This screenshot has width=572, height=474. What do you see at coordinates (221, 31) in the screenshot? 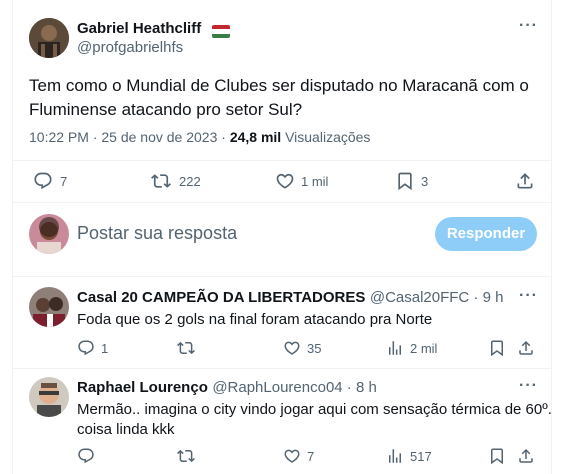
I see `hungary-flag-icon` at bounding box center [221, 31].